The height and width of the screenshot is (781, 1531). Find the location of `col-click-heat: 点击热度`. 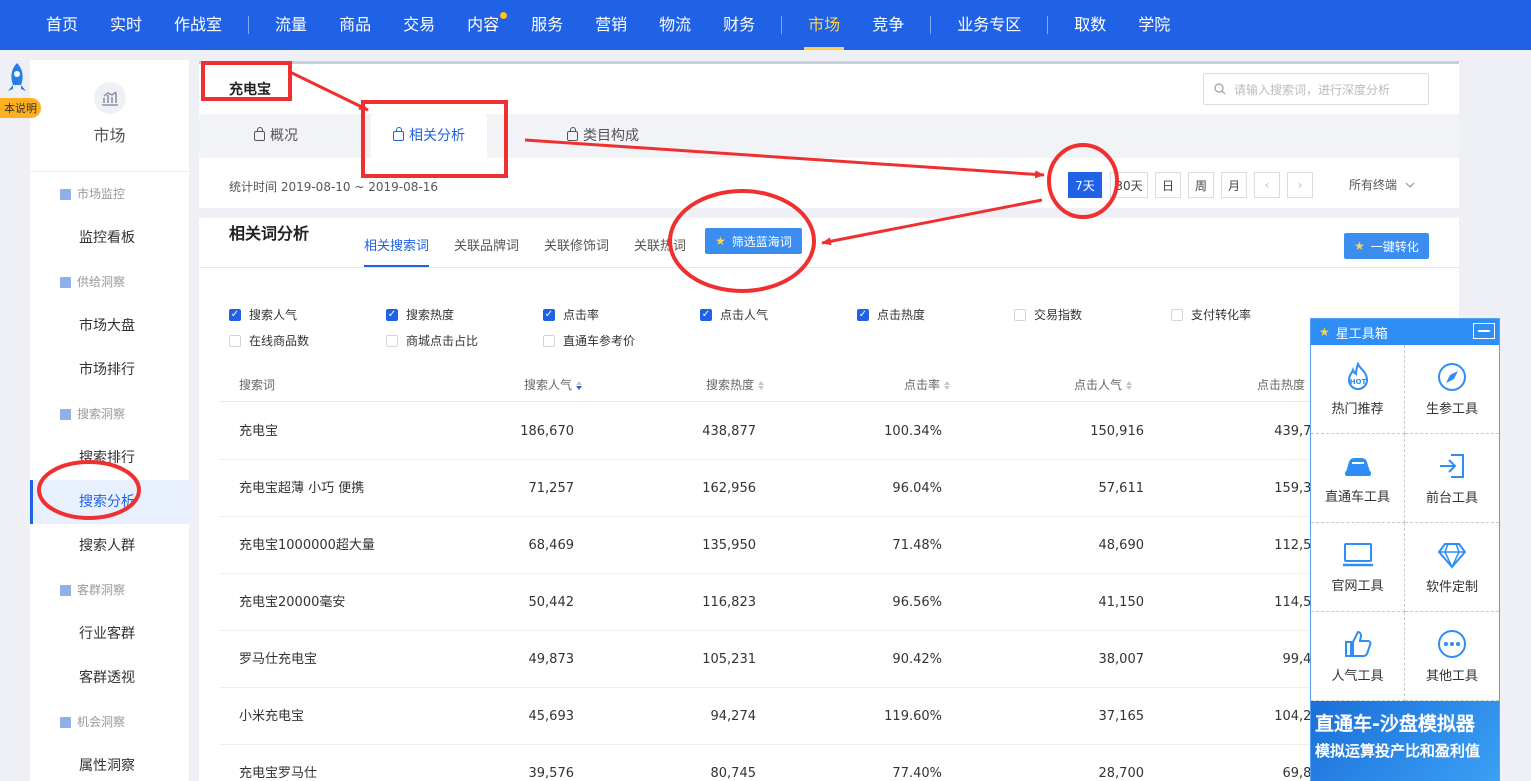

col-click-heat: 点击热度 is located at coordinates (1281, 385).